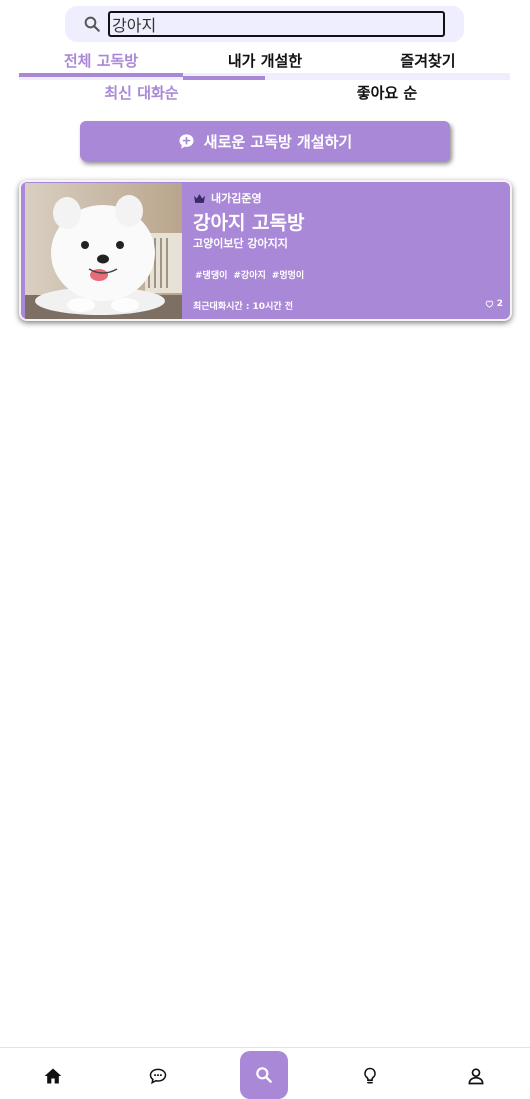 Image resolution: width=530 pixels, height=1099 pixels. Describe the element at coordinates (494, 304) in the screenshot. I see `room-likes: 2` at that location.